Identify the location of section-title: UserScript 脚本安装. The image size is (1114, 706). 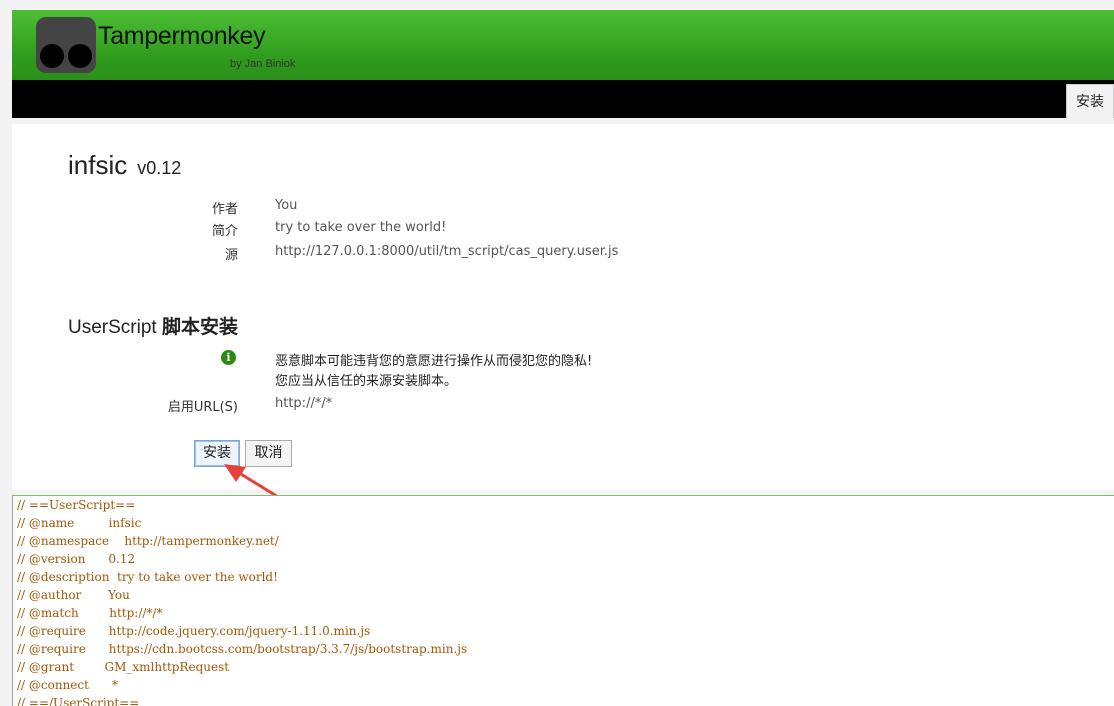
(153, 325).